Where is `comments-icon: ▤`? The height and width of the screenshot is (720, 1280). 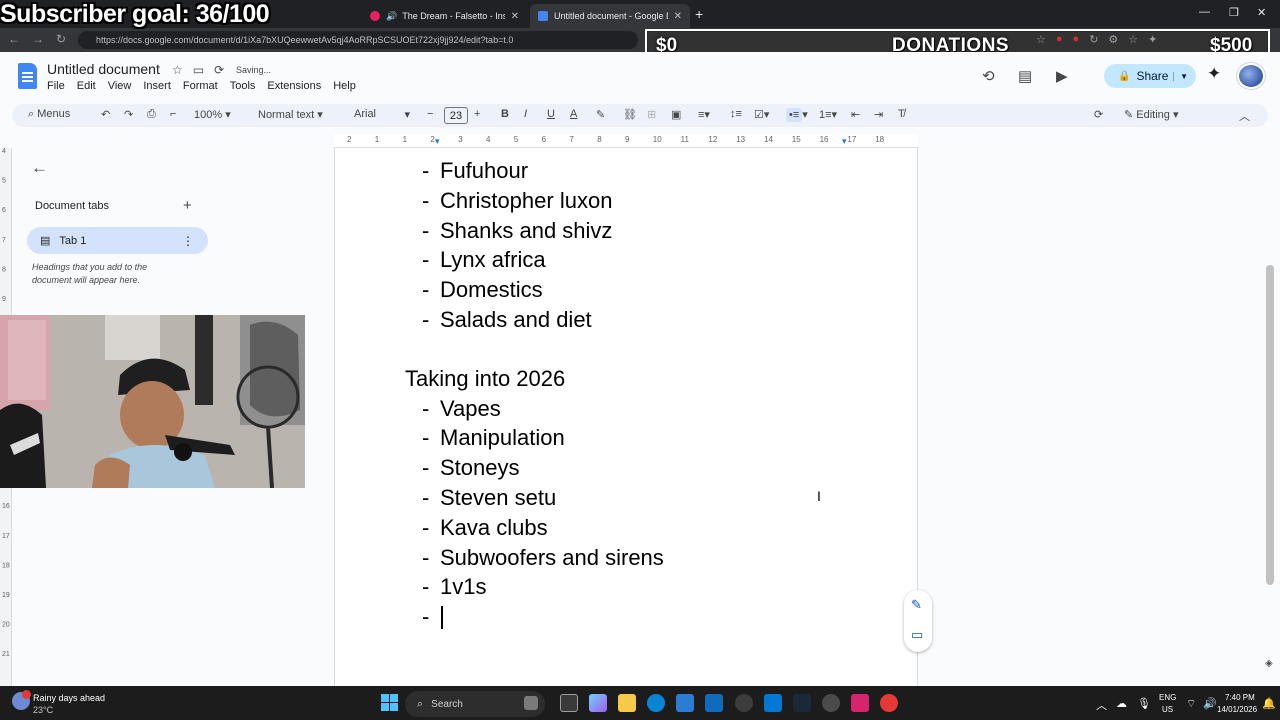
comments-icon: ▤ is located at coordinates (1025, 76).